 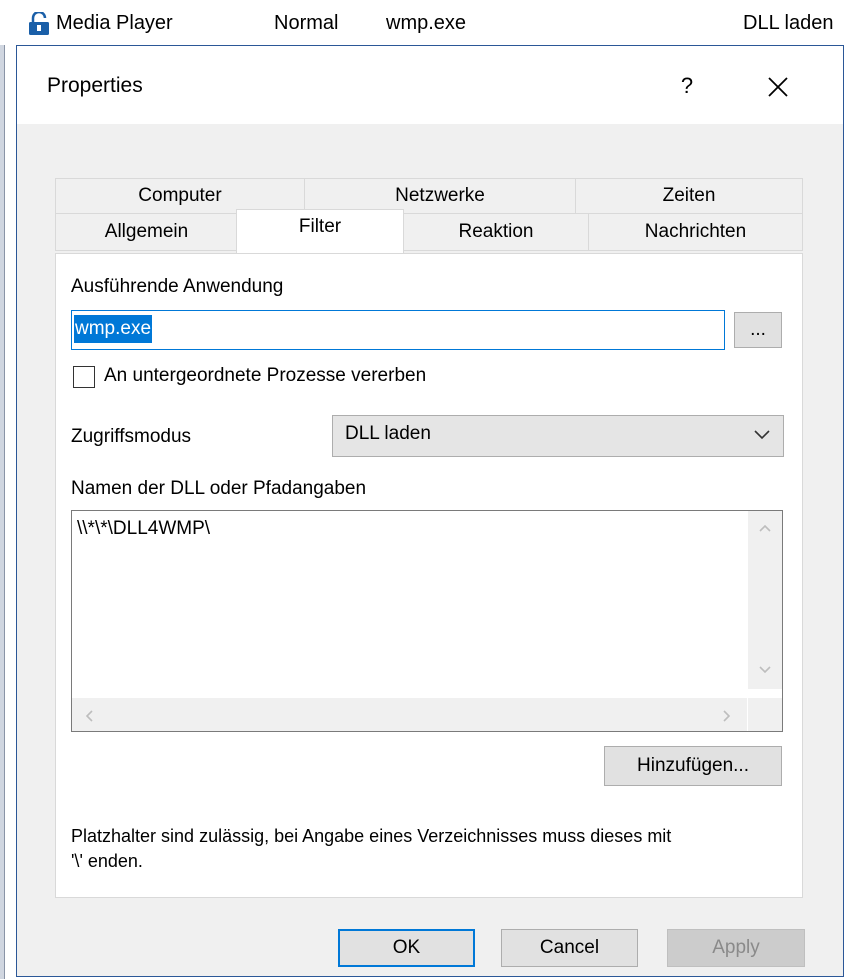 I want to click on access-cell: DLL laden, so click(x=788, y=23).